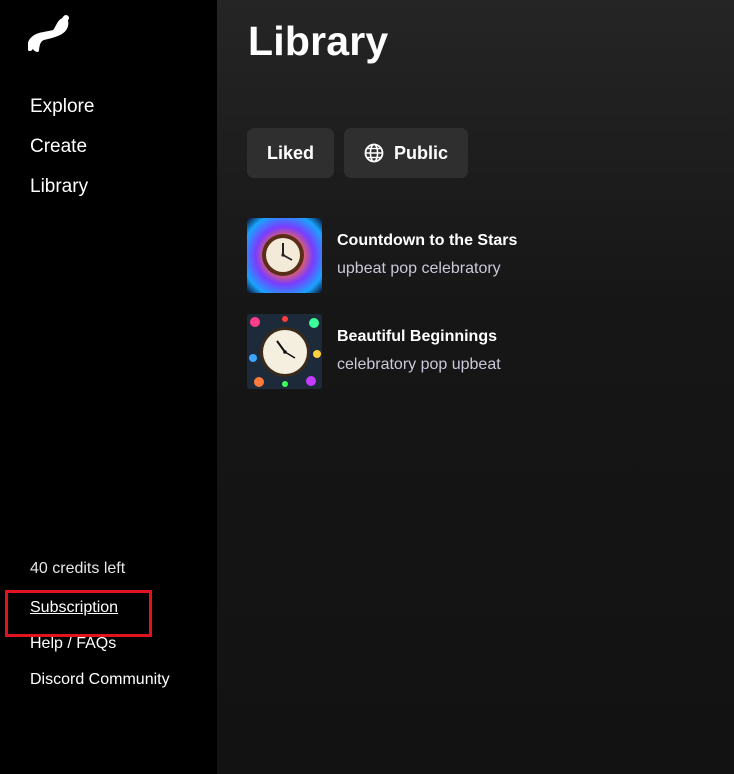 Image resolution: width=734 pixels, height=774 pixels. Describe the element at coordinates (73, 644) in the screenshot. I see `help-faqs-link: Help / FAQs` at that location.